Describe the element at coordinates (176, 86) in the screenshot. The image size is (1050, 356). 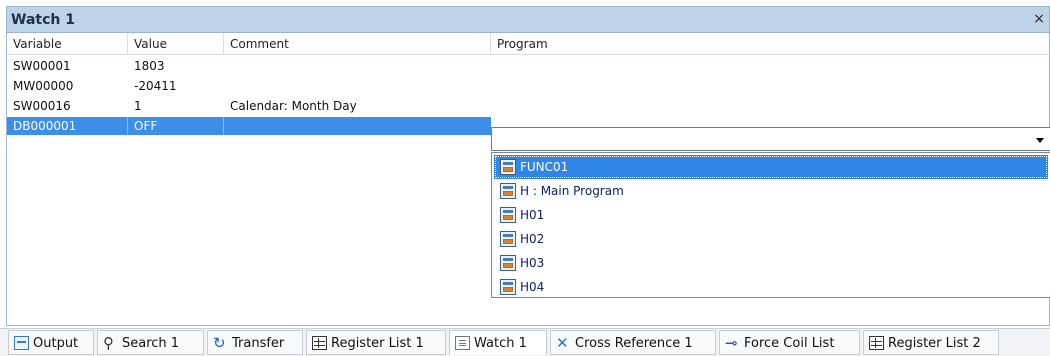
I see `value-cell: -20411` at that location.